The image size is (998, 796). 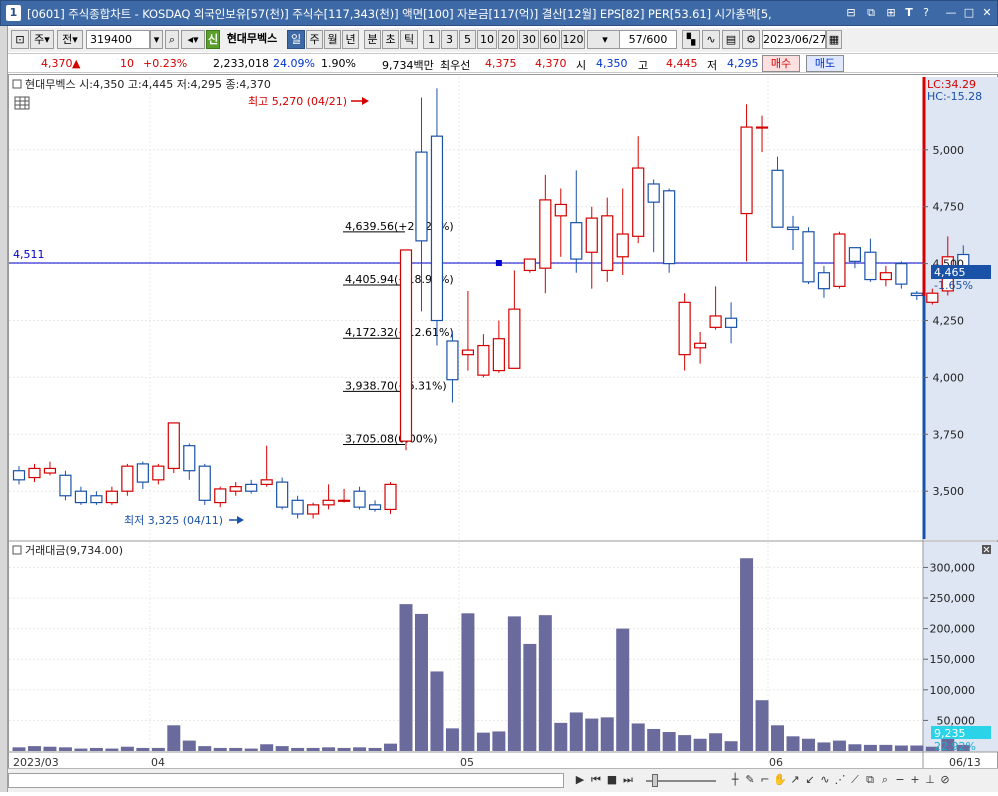 I want to click on bar-tool-icon: ⌐, so click(x=765, y=780).